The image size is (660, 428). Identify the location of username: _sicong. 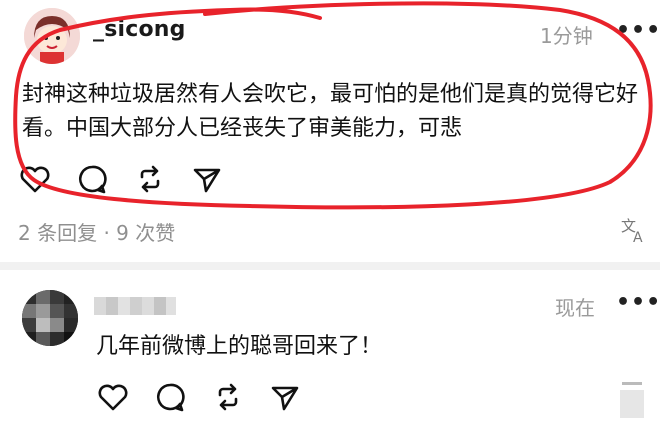
(139, 29).